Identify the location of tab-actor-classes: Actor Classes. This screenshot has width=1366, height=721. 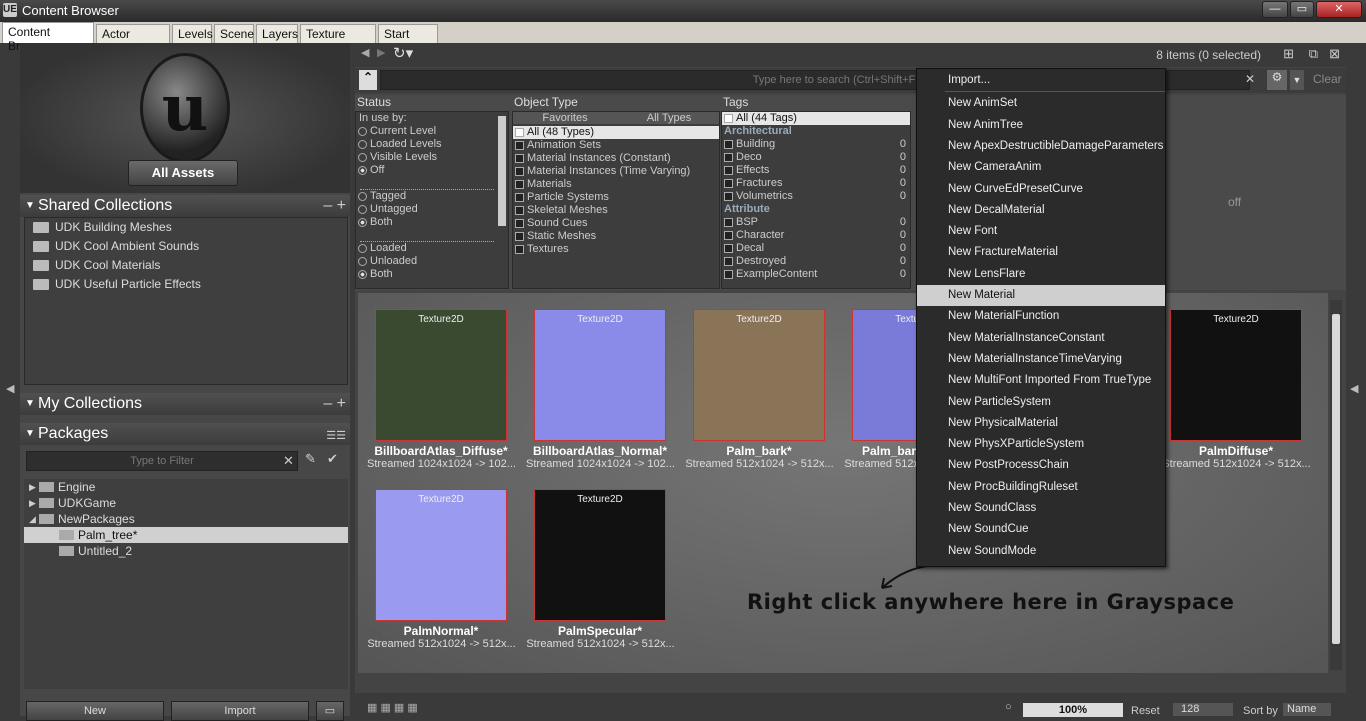
(133, 39).